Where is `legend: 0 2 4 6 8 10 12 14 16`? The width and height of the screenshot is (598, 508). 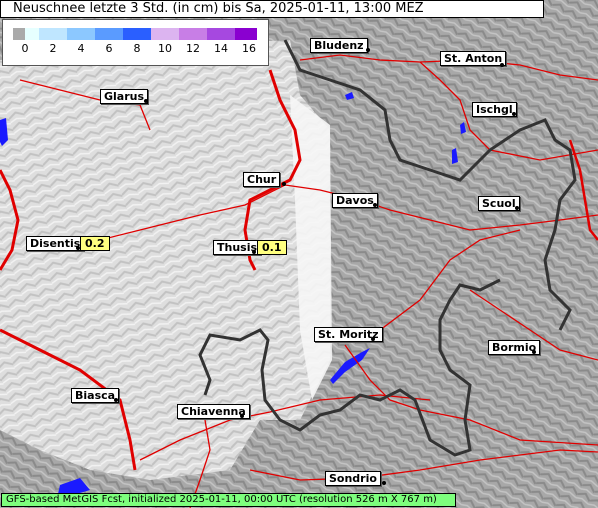
legend: 0 2 4 6 8 10 12 14 16 is located at coordinates (135, 42).